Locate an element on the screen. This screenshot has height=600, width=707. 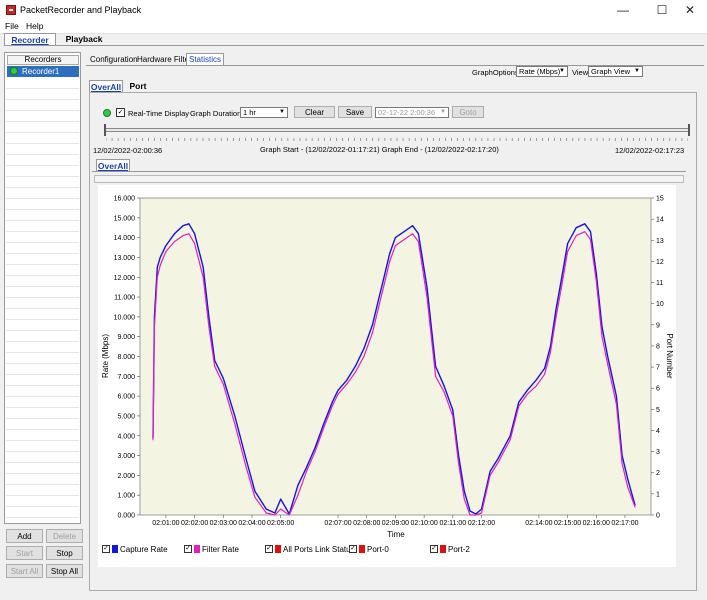
recorder-item: Recorder1 is located at coordinates (43, 71).